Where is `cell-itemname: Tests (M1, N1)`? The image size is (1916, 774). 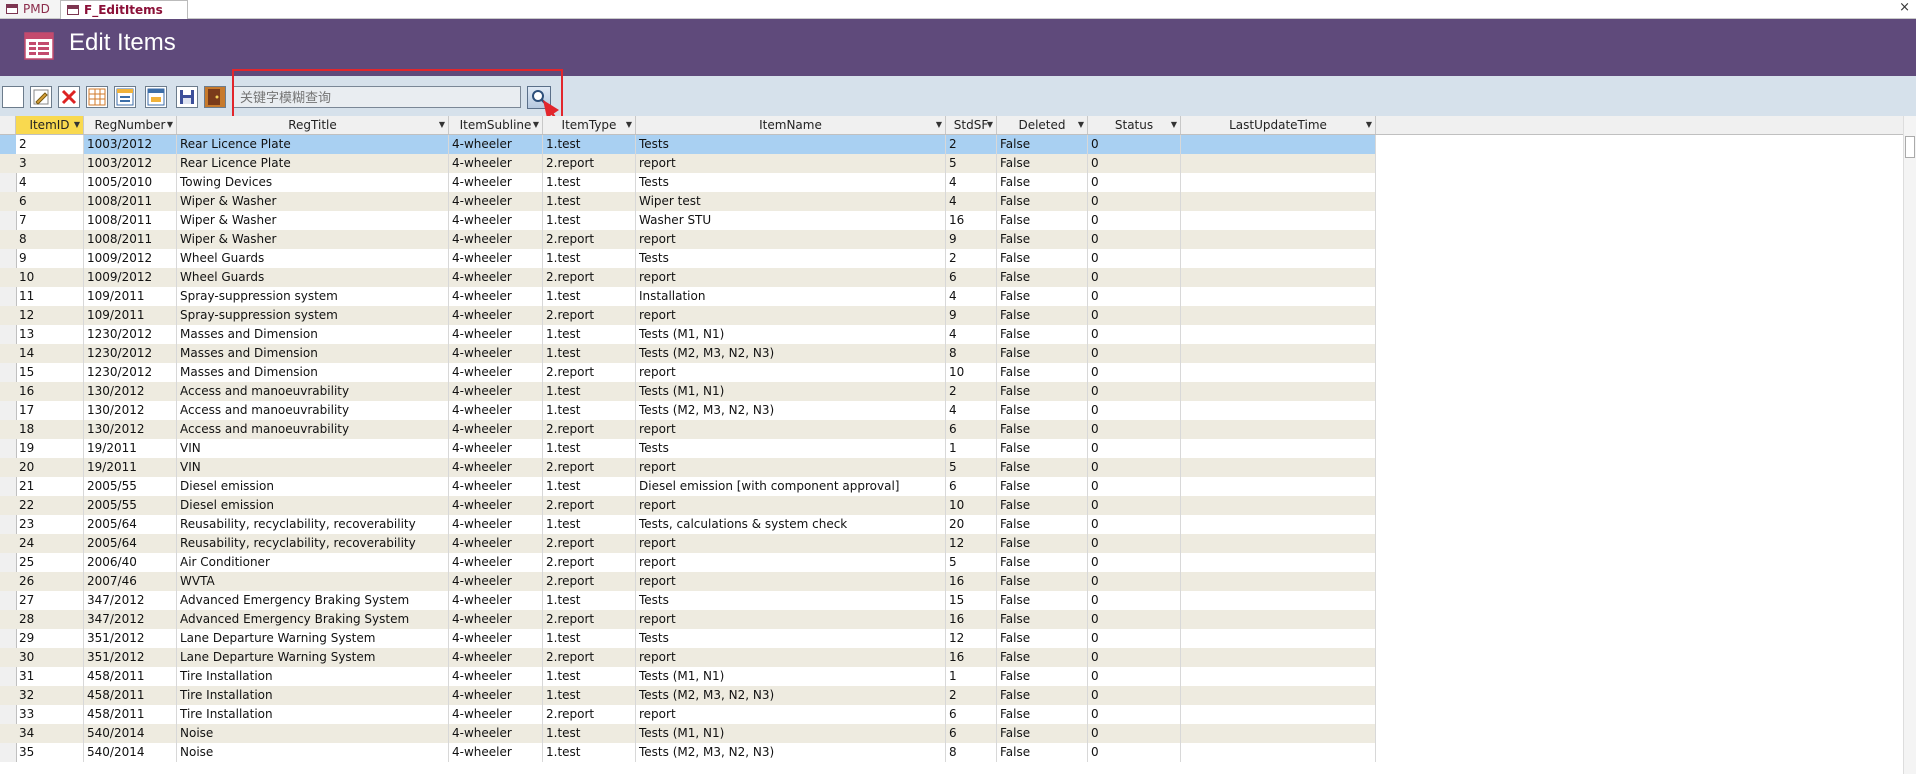
cell-itemname: Tests (M1, N1) is located at coordinates (791, 334).